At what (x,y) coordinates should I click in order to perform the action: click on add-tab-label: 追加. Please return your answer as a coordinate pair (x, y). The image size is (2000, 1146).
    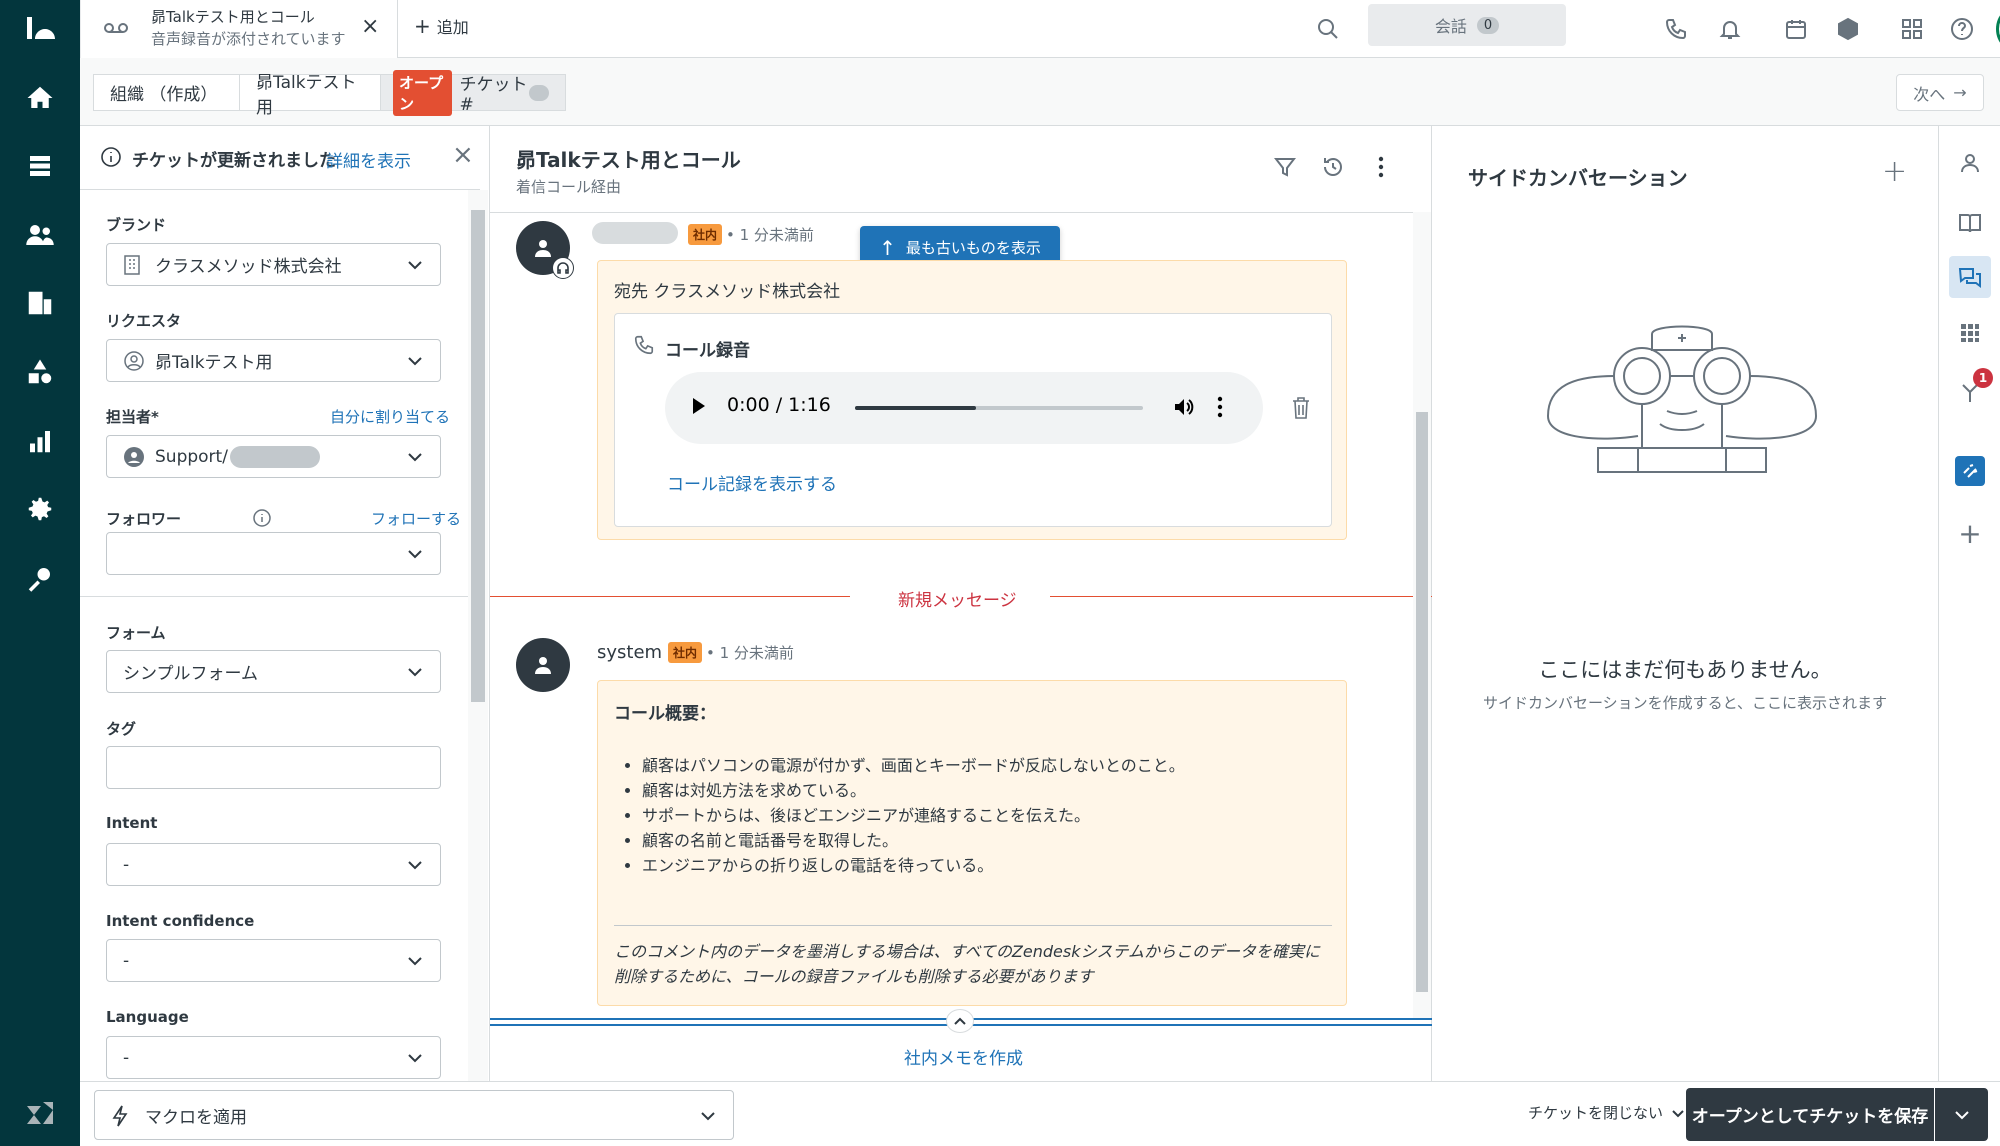
    Looking at the image, I should click on (452, 27).